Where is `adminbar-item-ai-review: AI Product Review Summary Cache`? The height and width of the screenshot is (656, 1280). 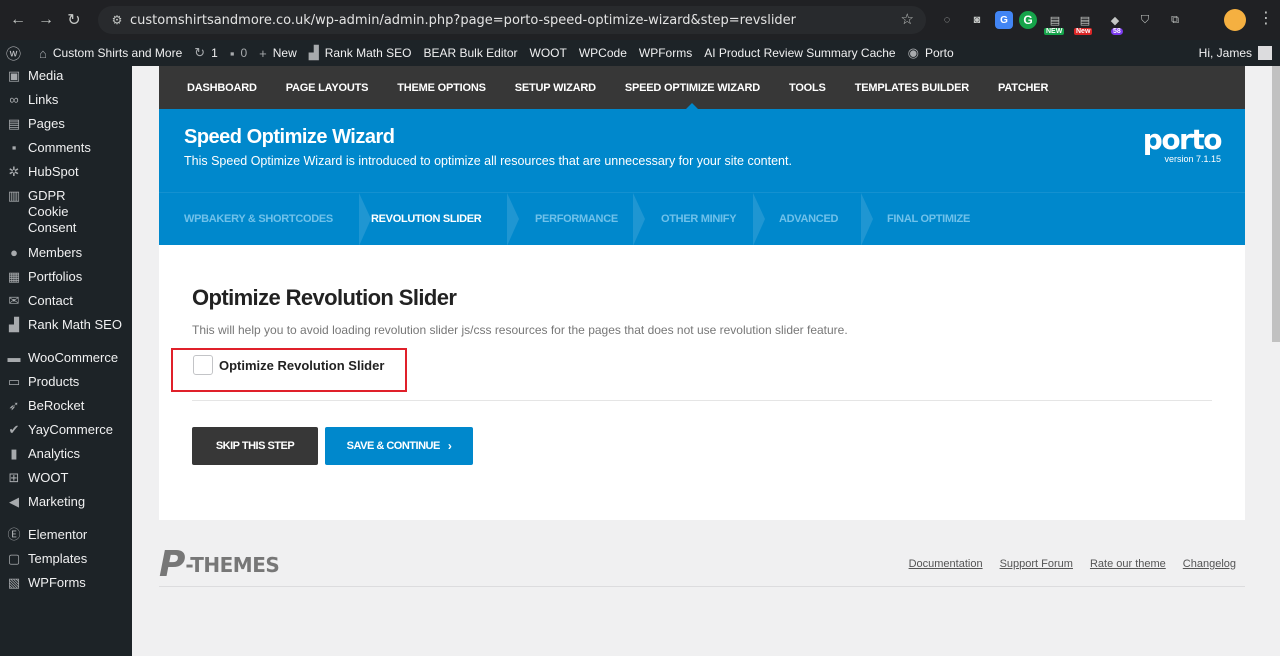
adminbar-item-ai-review: AI Product Review Summary Cache is located at coordinates (799, 53).